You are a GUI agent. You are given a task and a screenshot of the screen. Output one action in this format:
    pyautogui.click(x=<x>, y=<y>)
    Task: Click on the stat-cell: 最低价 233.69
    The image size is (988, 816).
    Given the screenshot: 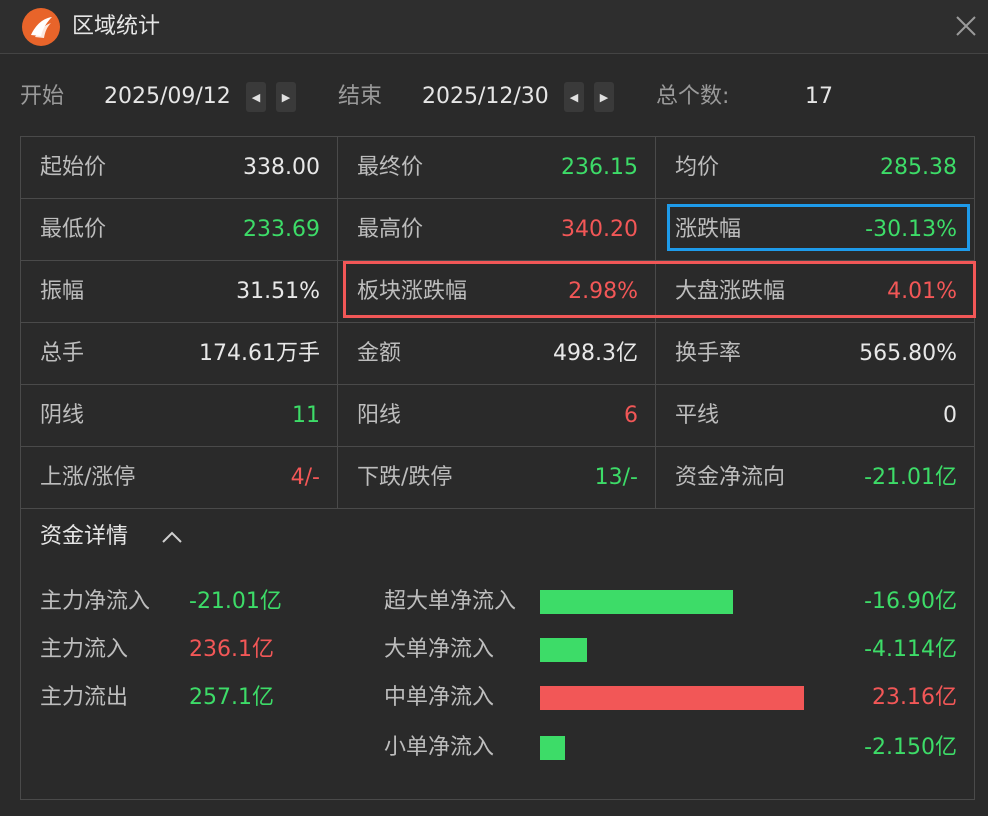 What is the action you would take?
    pyautogui.click(x=179, y=229)
    